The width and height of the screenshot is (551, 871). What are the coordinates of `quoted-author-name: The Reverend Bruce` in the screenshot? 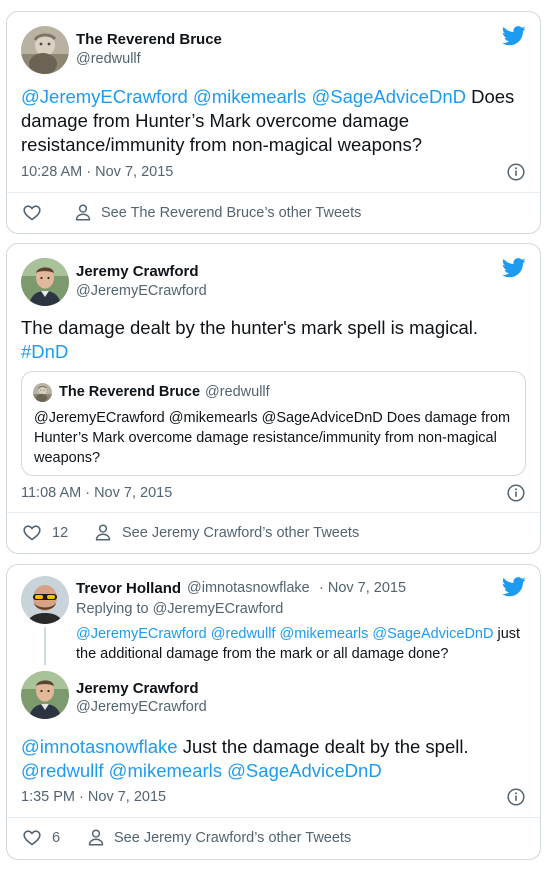 It's located at (130, 392).